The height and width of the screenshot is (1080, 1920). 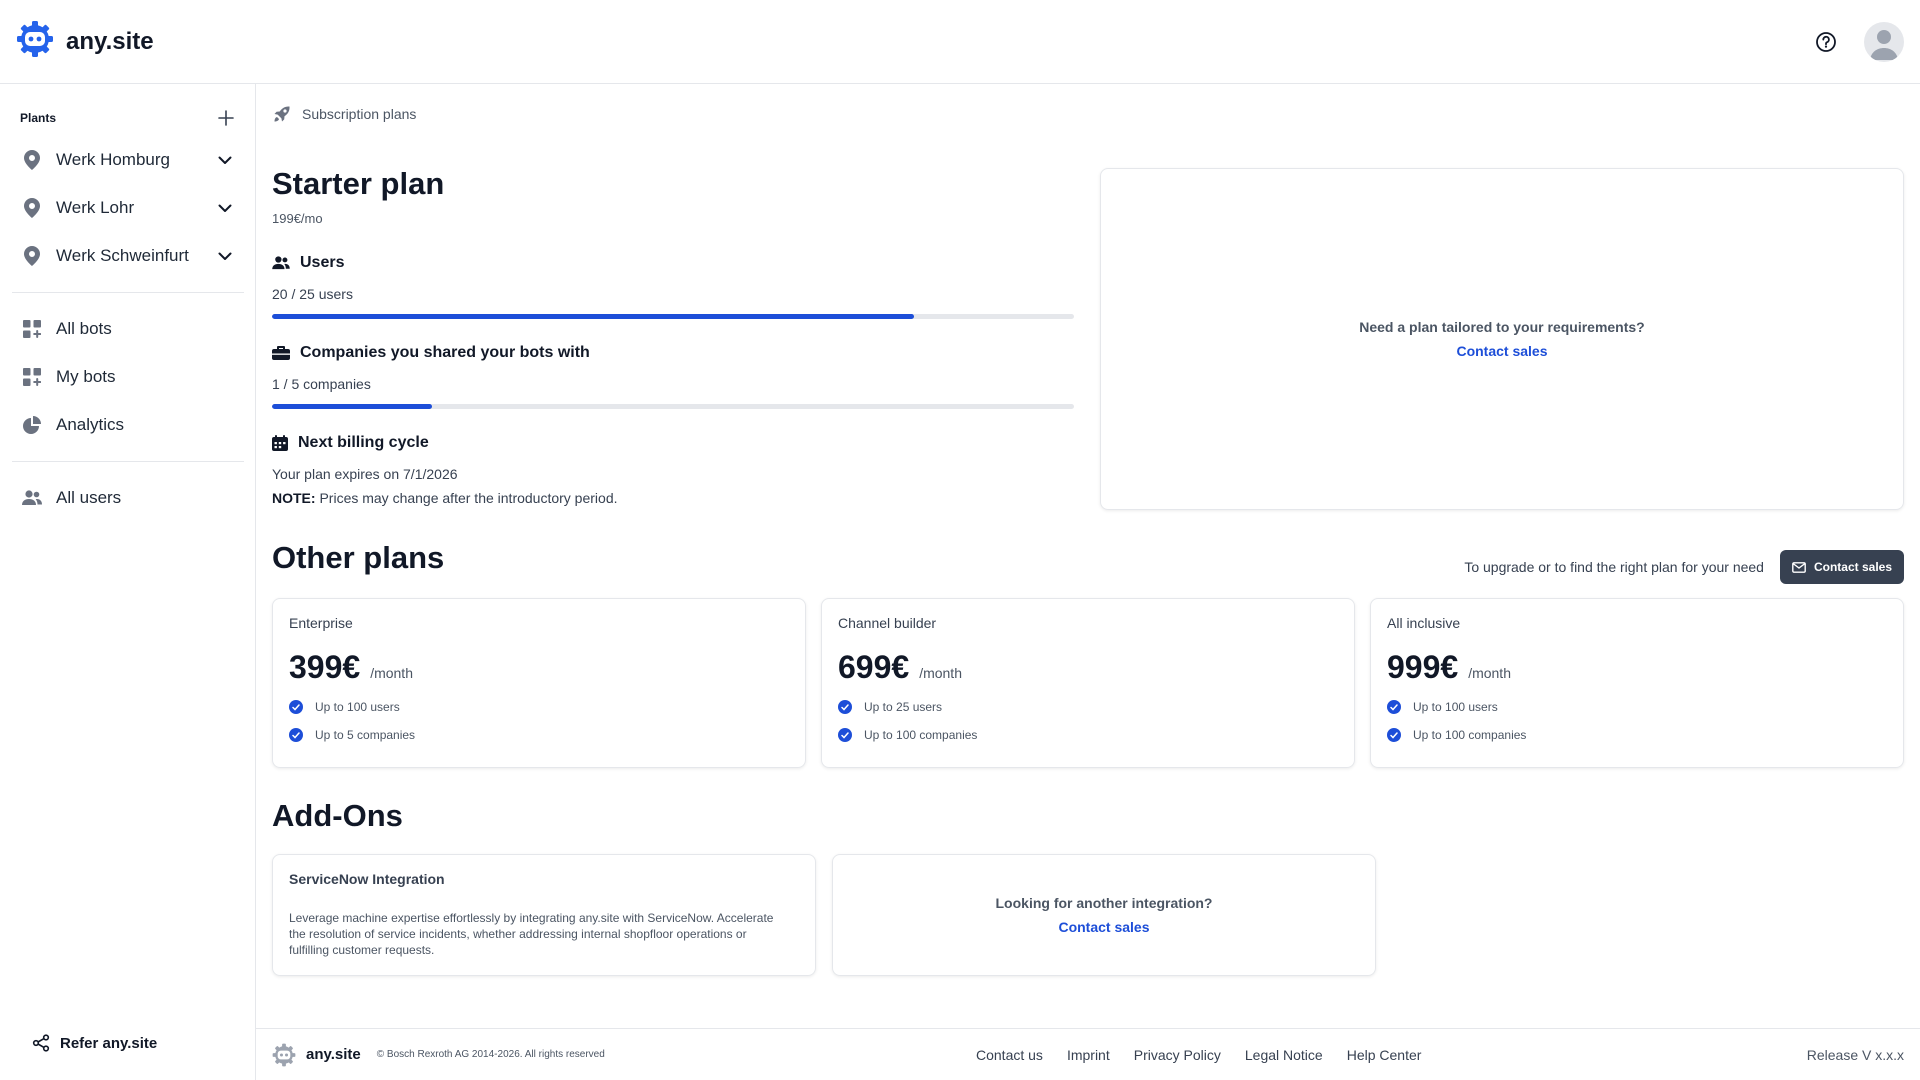 What do you see at coordinates (960, 42) in the screenshot?
I see `top-bar: any.site` at bounding box center [960, 42].